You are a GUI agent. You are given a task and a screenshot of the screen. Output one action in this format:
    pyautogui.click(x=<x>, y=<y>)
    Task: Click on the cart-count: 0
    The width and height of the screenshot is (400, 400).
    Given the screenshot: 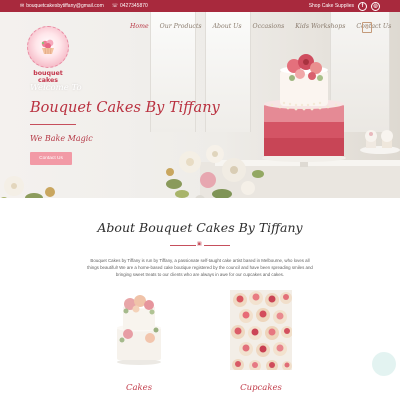 What is the action you would take?
    pyautogui.click(x=367, y=27)
    